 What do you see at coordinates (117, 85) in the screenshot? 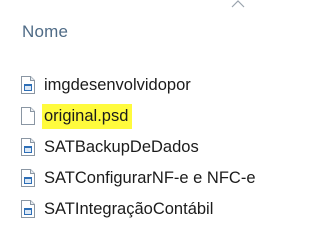
I see `file-name: imgdesenvolvidopor` at bounding box center [117, 85].